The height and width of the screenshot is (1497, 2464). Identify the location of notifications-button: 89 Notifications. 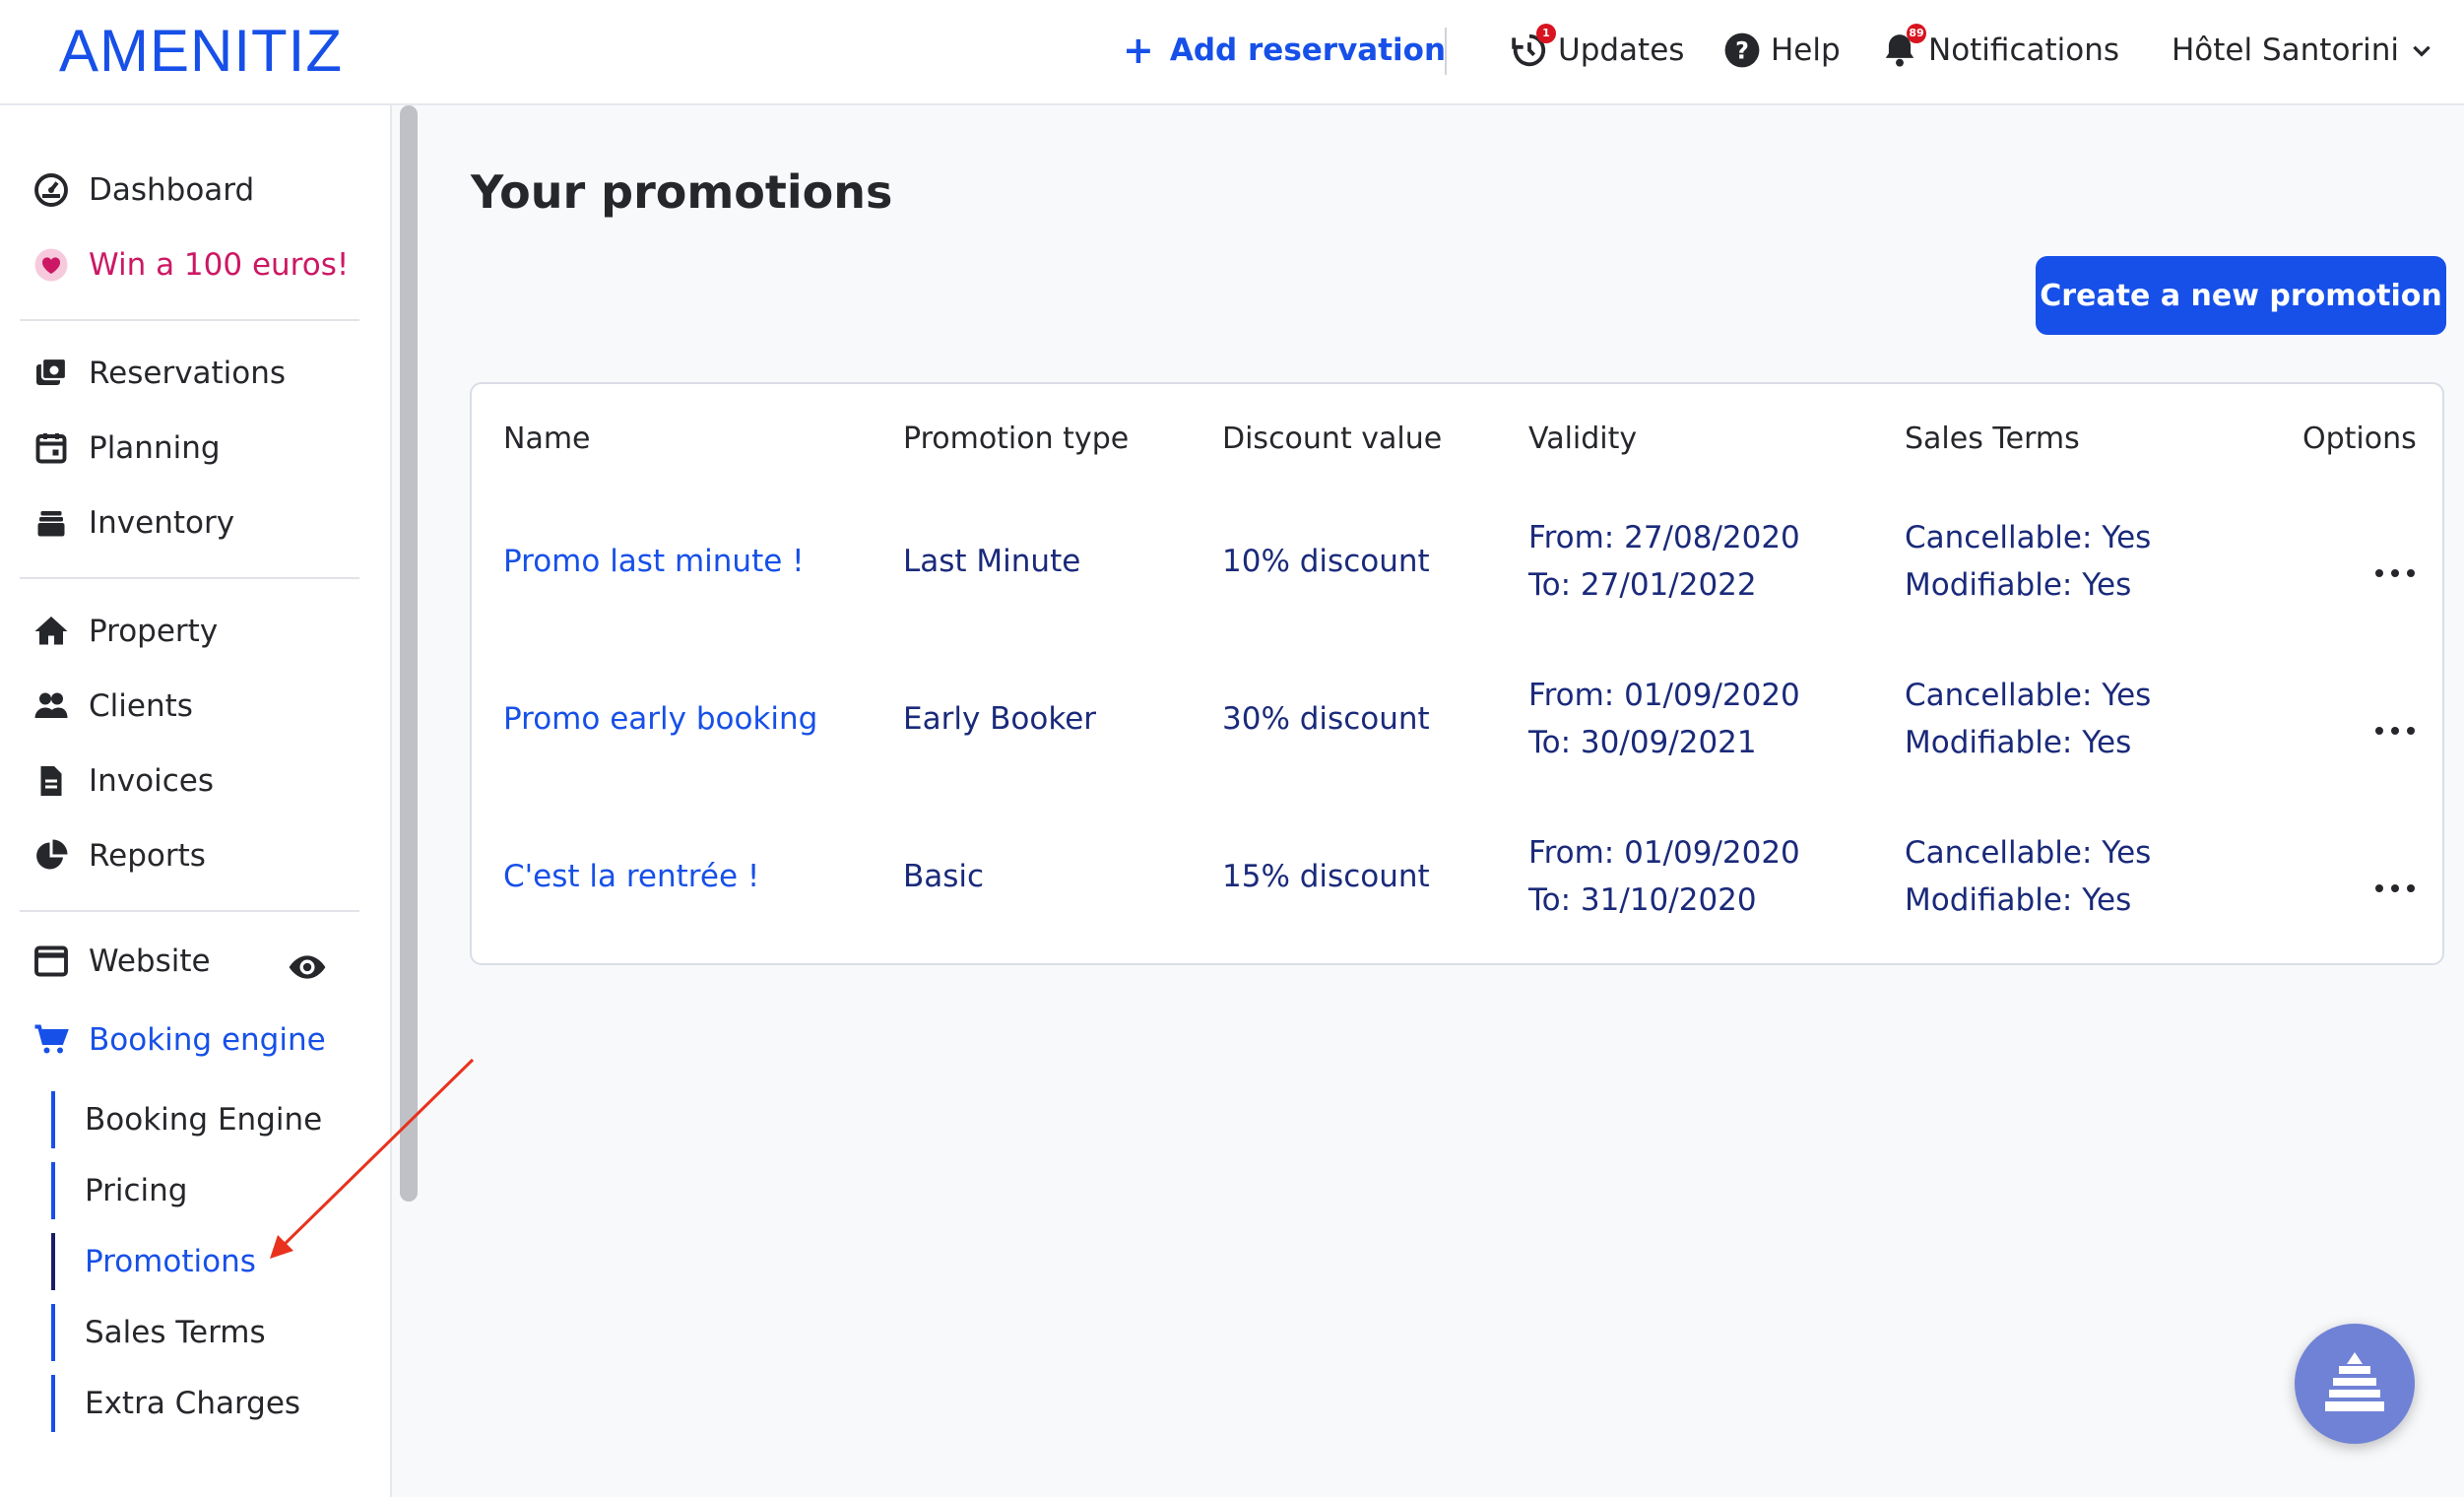
(2000, 49).